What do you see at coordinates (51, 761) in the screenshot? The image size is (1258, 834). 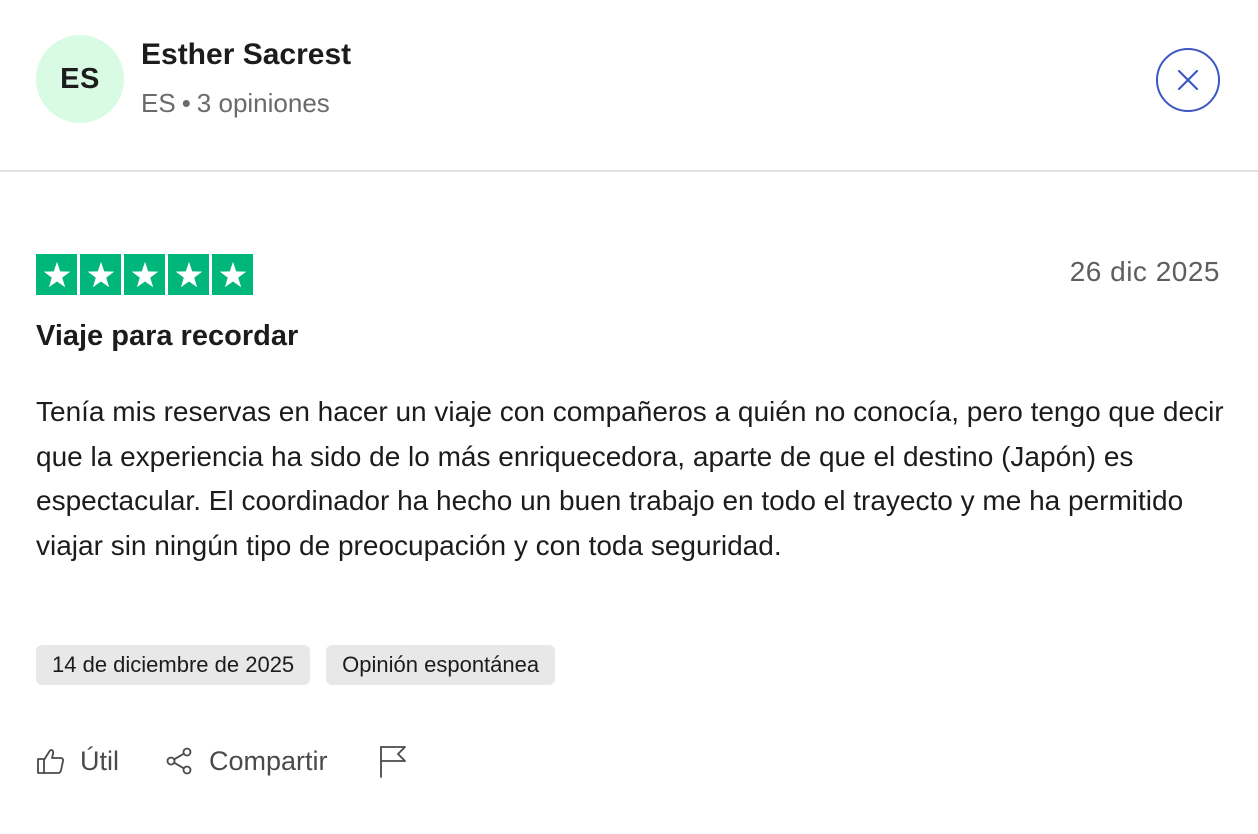 I see `thumbs-up-icon` at bounding box center [51, 761].